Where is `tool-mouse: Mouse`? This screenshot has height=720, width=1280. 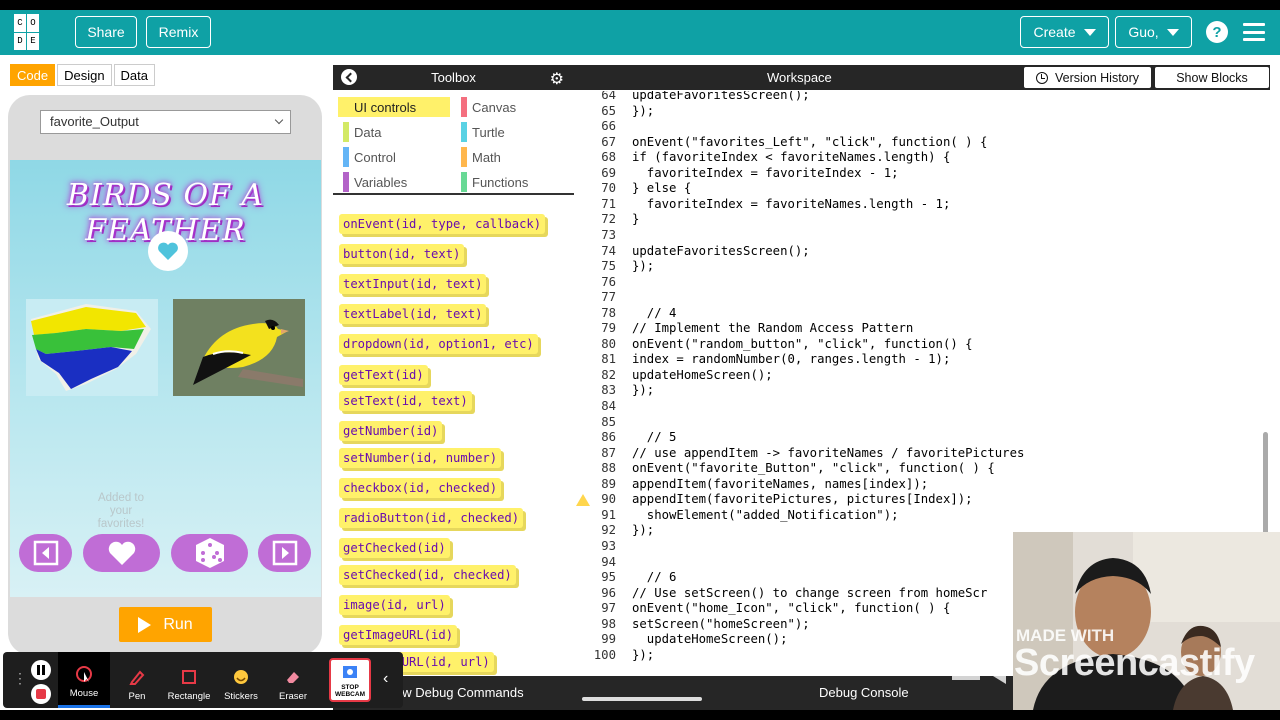
tool-mouse: Mouse is located at coordinates (84, 680).